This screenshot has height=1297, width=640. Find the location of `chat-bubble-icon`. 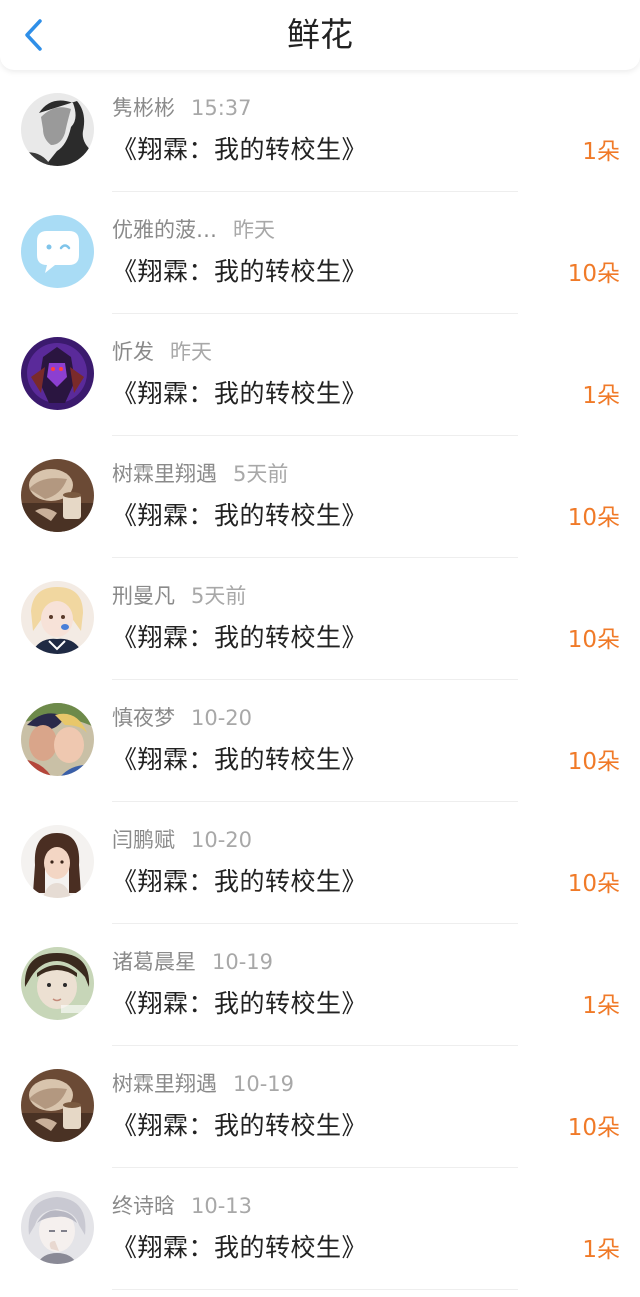

chat-bubble-icon is located at coordinates (57, 251).